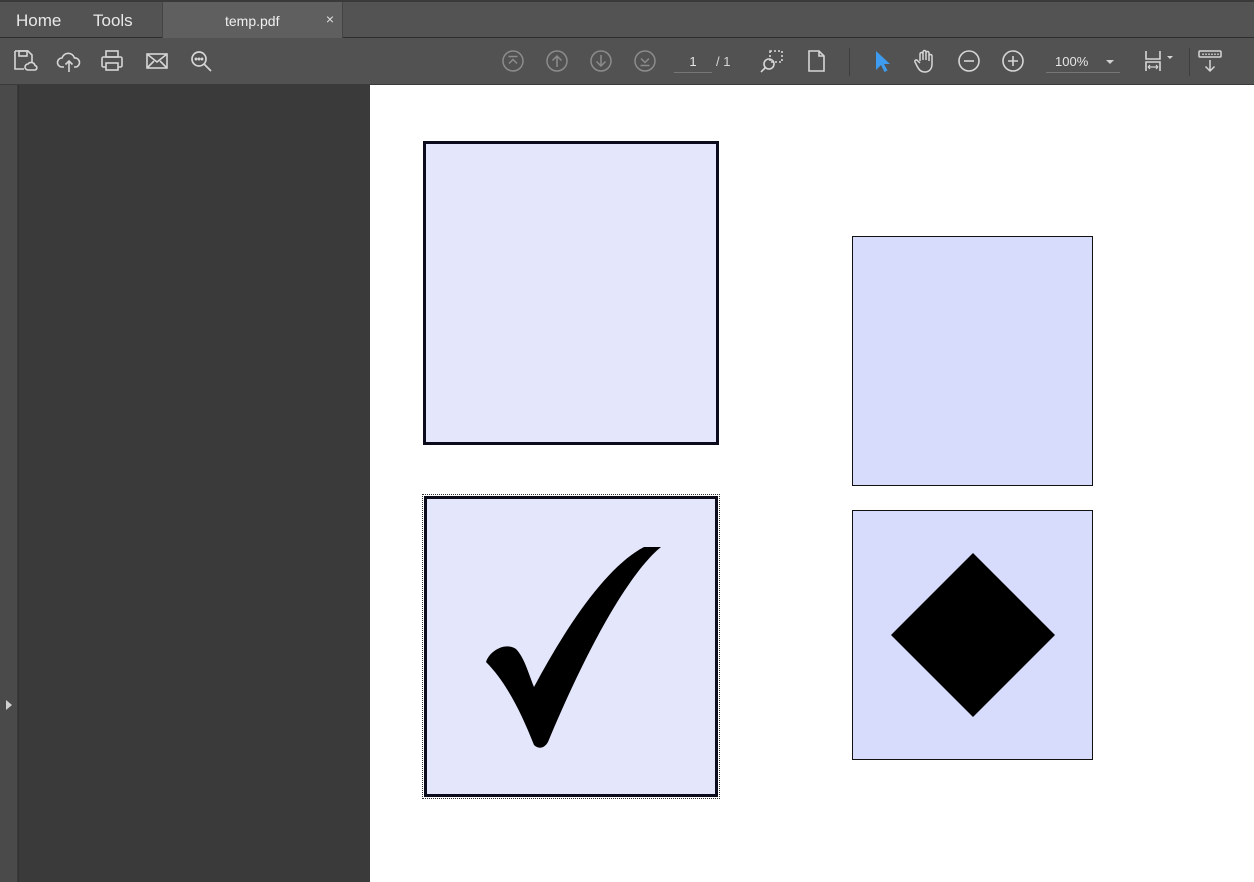 The image size is (1254, 882). Describe the element at coordinates (693, 62) in the screenshot. I see `page-number-input: 1` at that location.